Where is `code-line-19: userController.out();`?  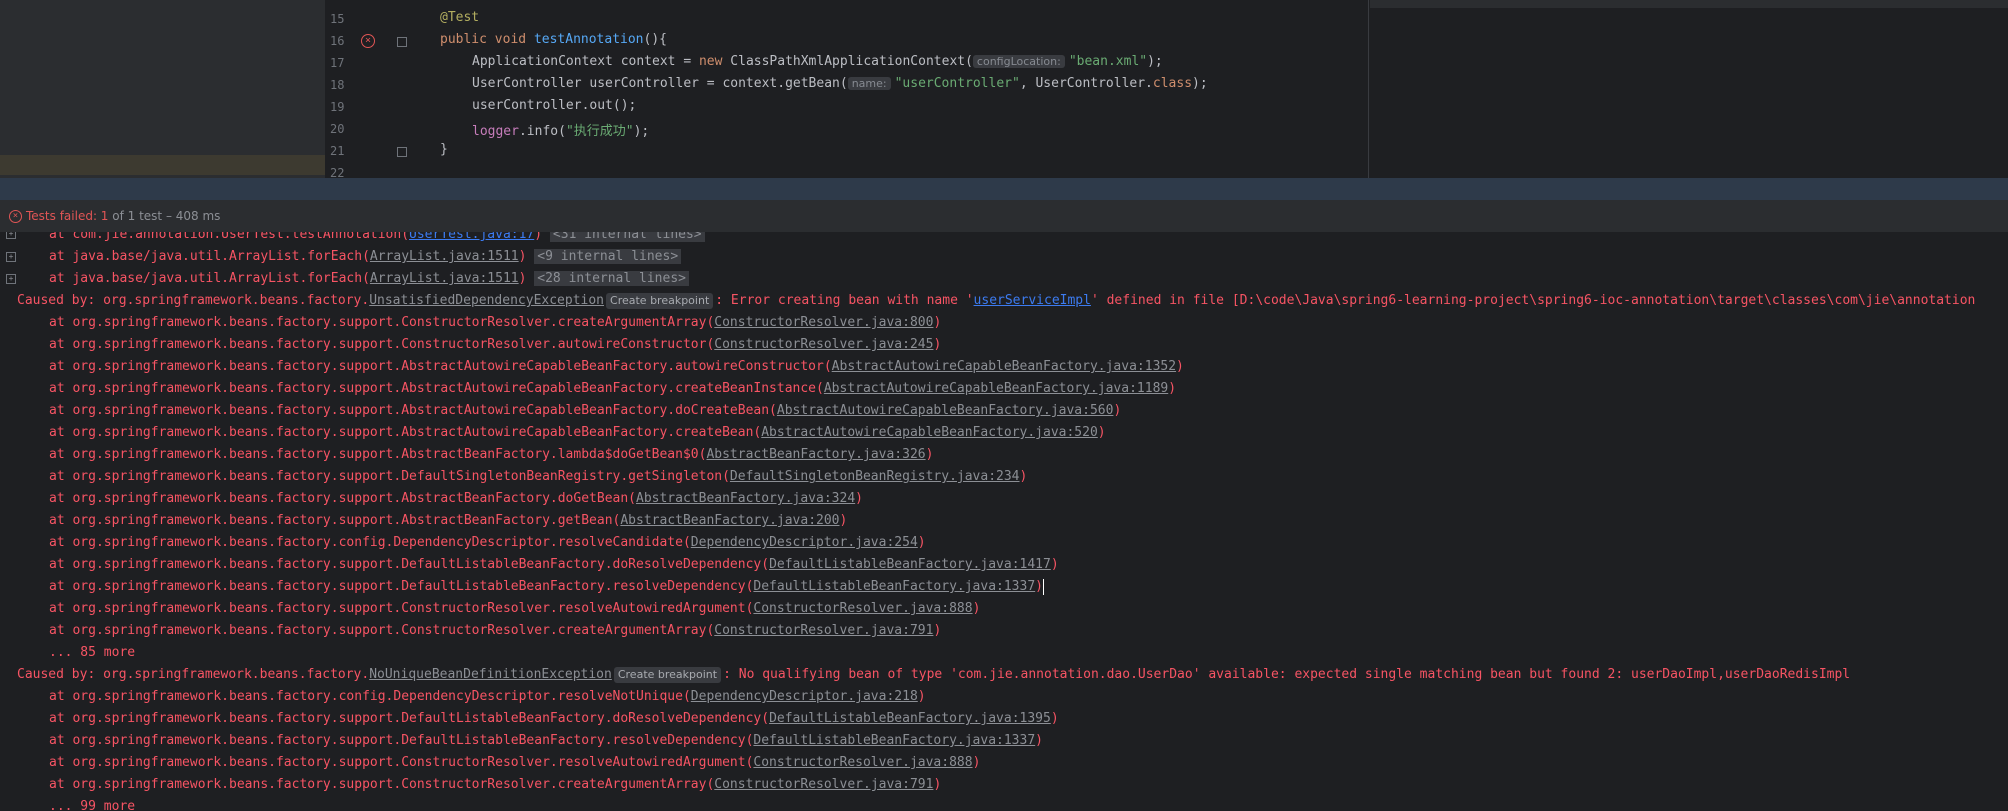
code-line-19: userController.out(); is located at coordinates (554, 105).